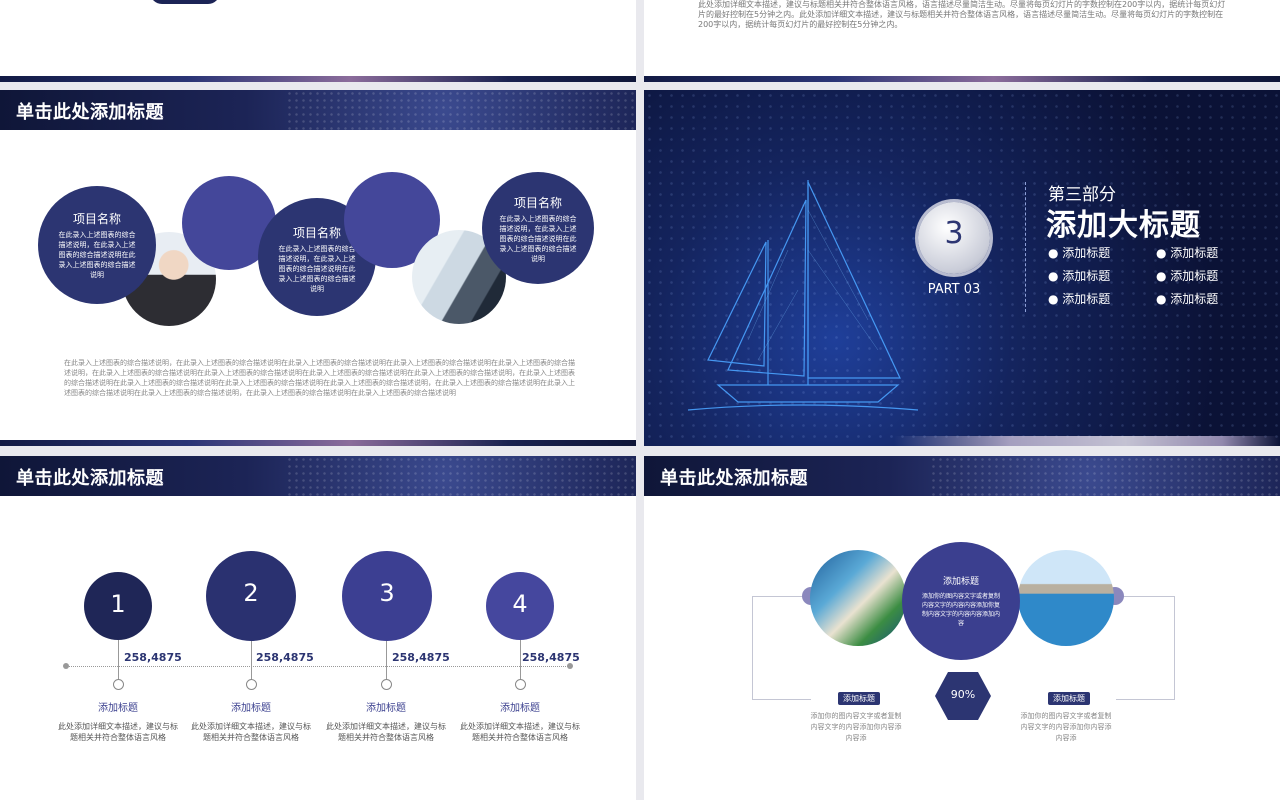 Image resolution: width=1280 pixels, height=800 pixels. I want to click on right-bracket-line, so click(1145, 648).